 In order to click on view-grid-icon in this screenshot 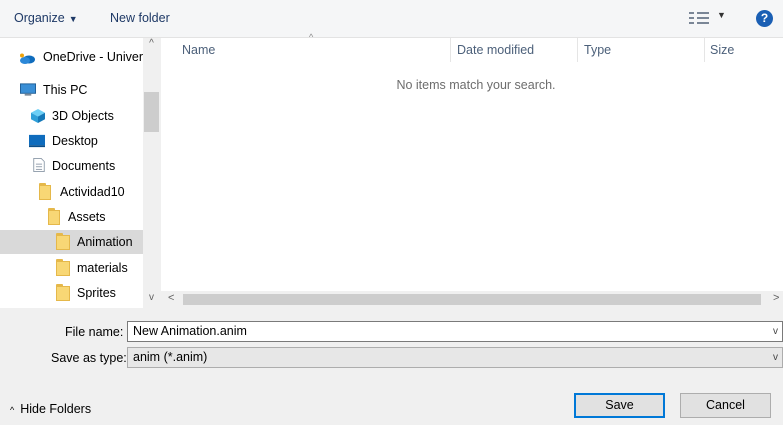, I will do `click(699, 18)`.